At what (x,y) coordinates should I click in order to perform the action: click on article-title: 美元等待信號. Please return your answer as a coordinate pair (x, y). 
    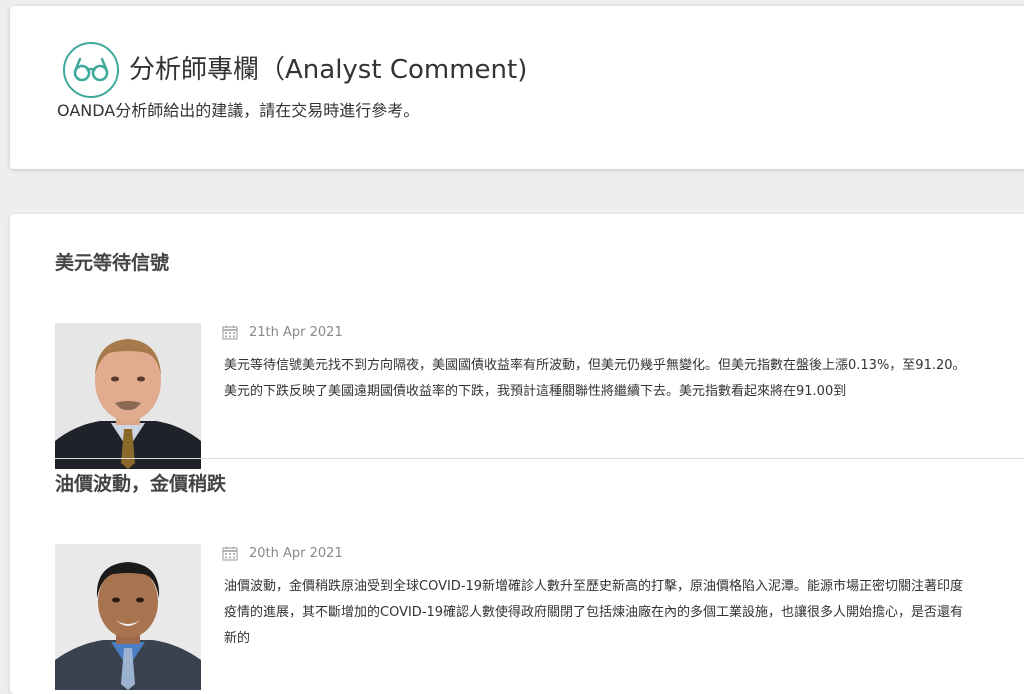
    Looking at the image, I should click on (112, 263).